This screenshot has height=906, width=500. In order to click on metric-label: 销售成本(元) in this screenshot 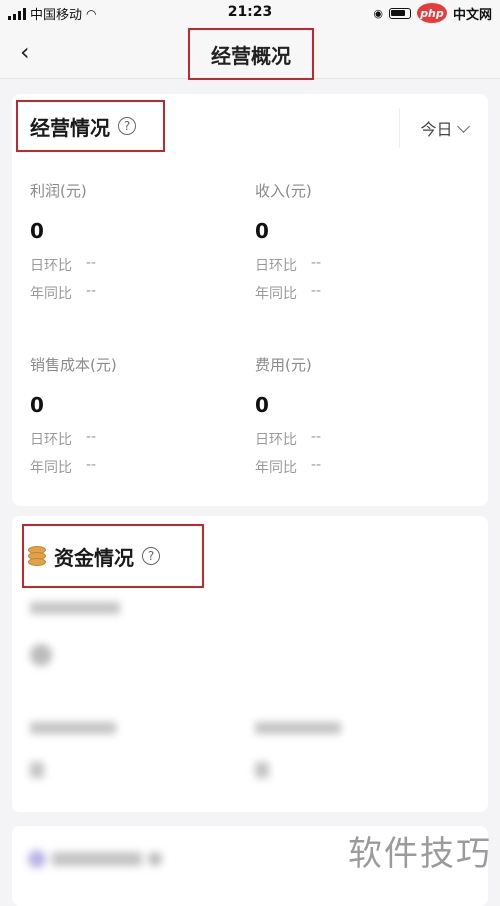, I will do `click(73, 365)`.